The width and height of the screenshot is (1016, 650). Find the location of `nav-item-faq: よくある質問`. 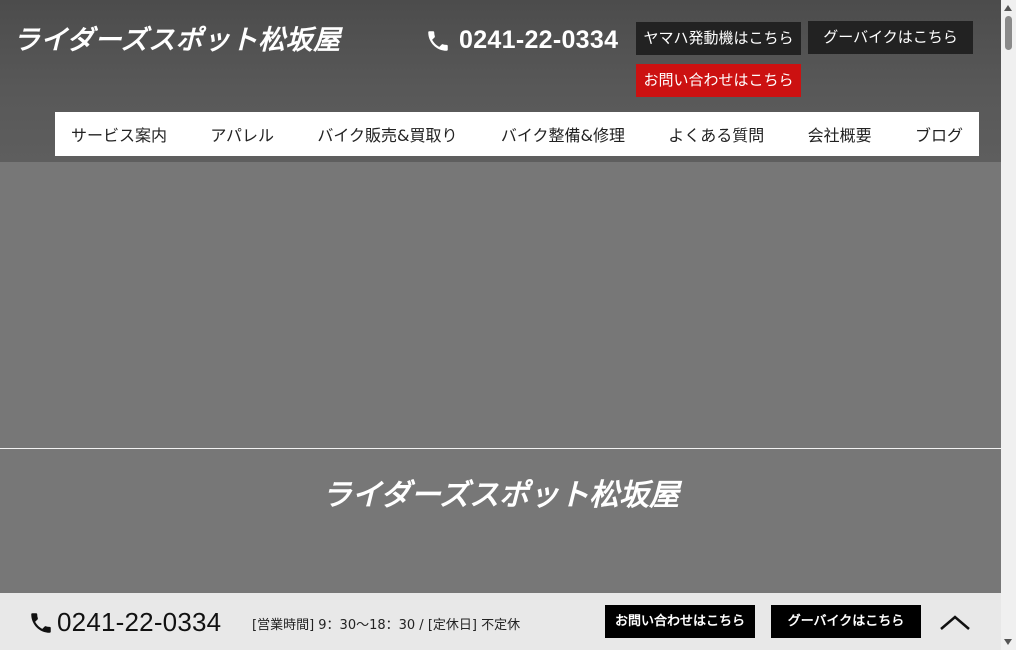

nav-item-faq: よくある質問 is located at coordinates (716, 134).